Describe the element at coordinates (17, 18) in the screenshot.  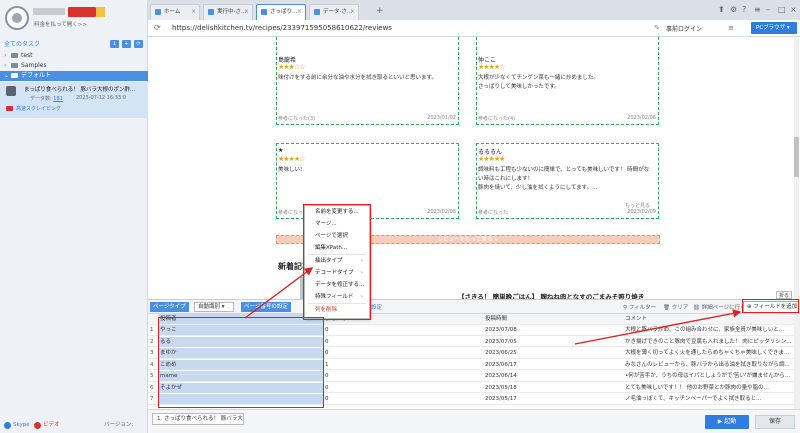
I see `app-logo-icon` at that location.